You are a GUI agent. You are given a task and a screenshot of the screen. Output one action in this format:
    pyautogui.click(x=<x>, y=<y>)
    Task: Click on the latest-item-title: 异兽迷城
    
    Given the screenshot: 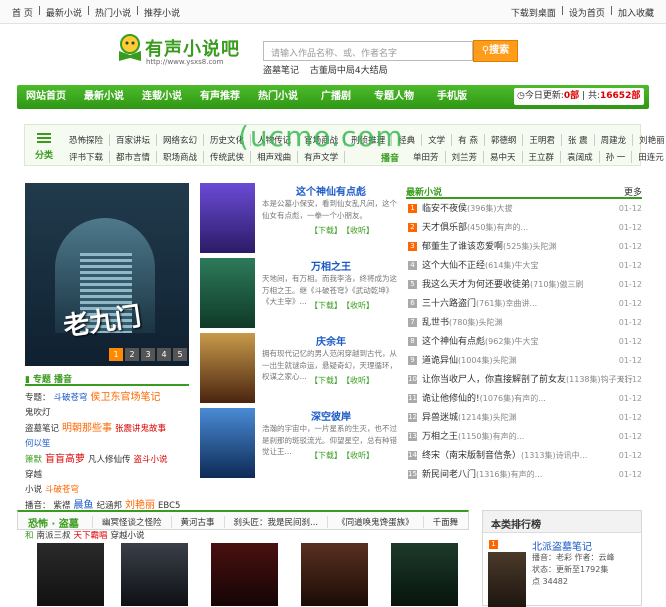 What is the action you would take?
    pyautogui.click(x=440, y=418)
    